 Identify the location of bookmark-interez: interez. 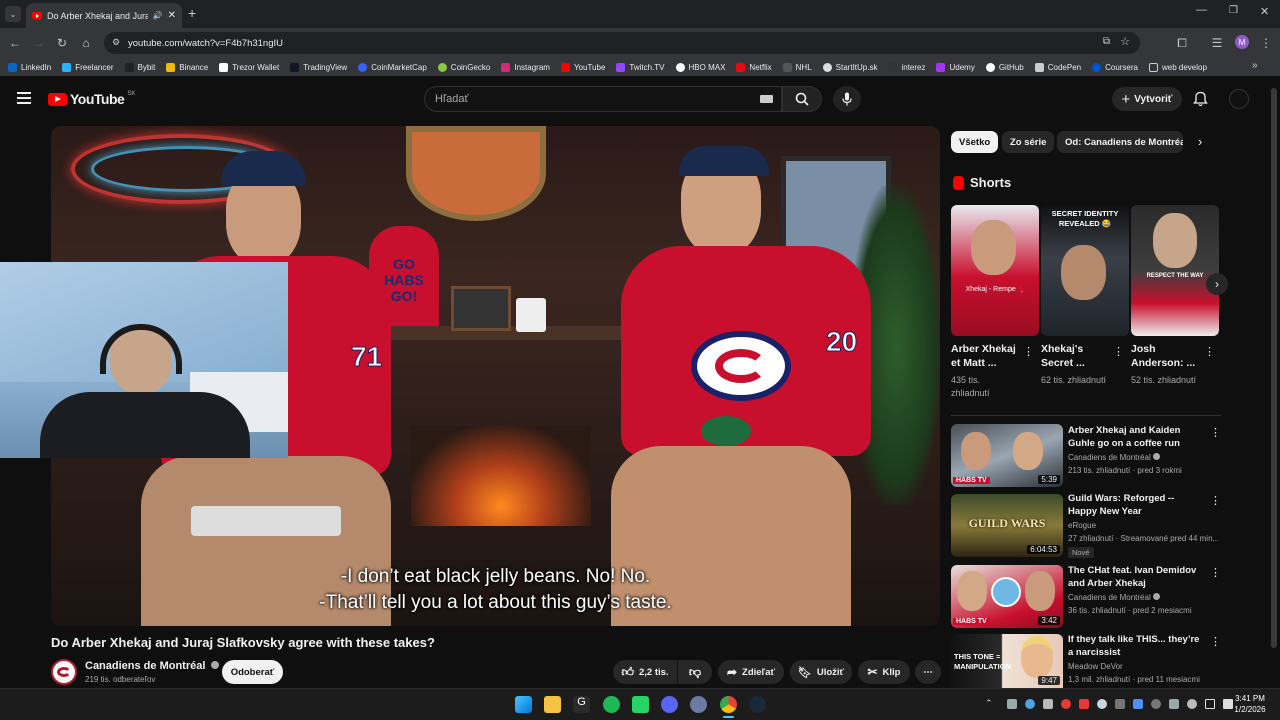
(906, 67).